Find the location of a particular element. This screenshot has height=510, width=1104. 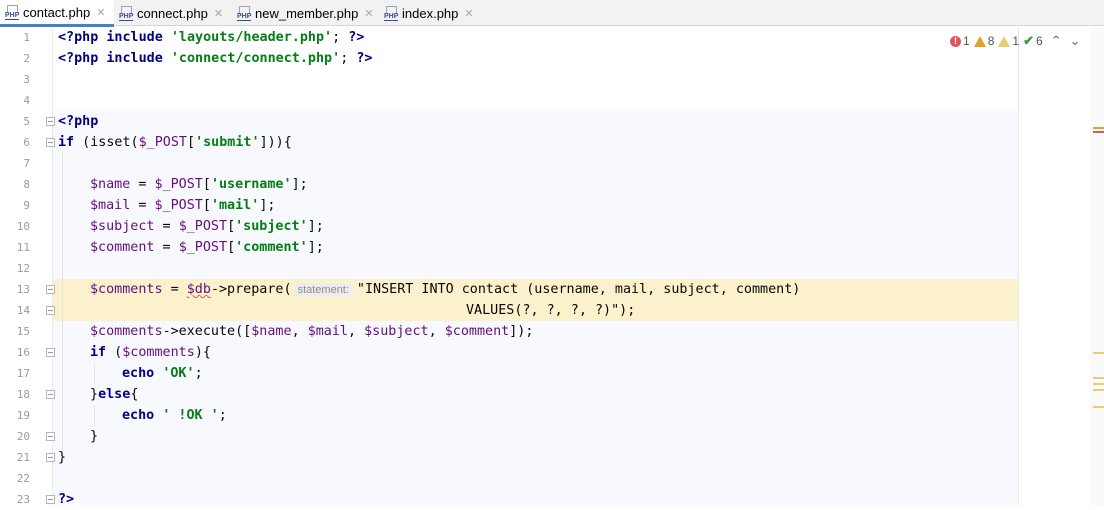

typos-indicator: ✔ 6 is located at coordinates (1033, 41).